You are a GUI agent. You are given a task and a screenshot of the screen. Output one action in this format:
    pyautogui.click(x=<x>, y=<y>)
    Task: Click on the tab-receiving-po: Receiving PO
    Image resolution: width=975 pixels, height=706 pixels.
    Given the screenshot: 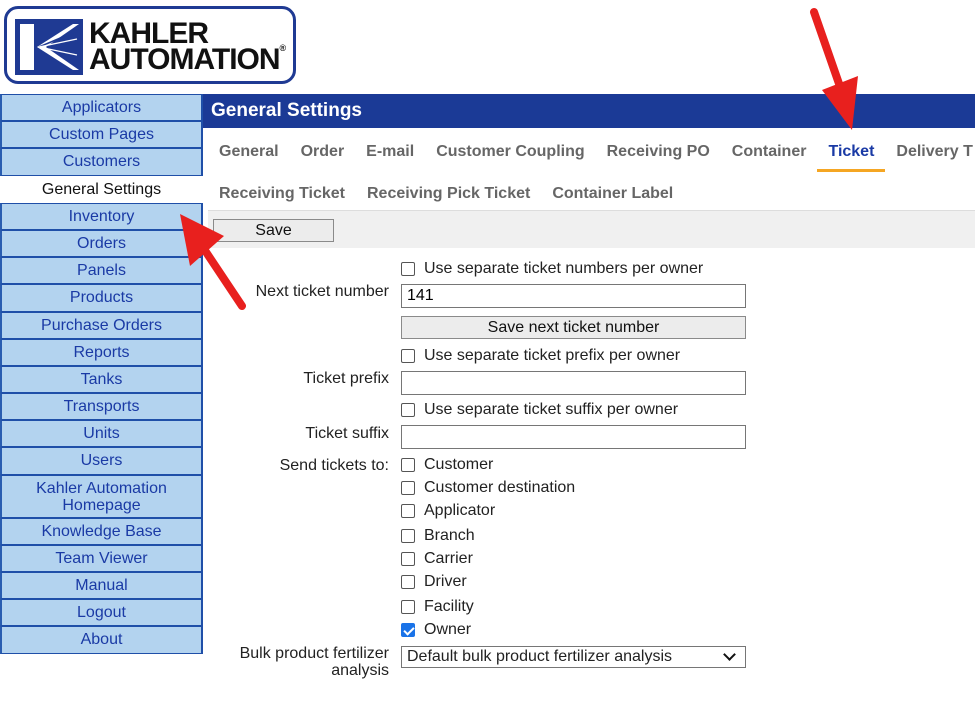 What is the action you would take?
    pyautogui.click(x=658, y=154)
    